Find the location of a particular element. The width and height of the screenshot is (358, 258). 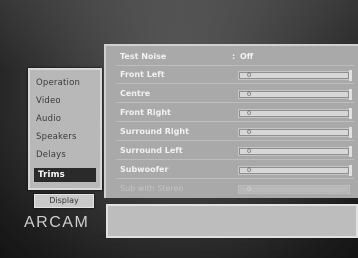

trim-label: Front Right is located at coordinates (145, 112).